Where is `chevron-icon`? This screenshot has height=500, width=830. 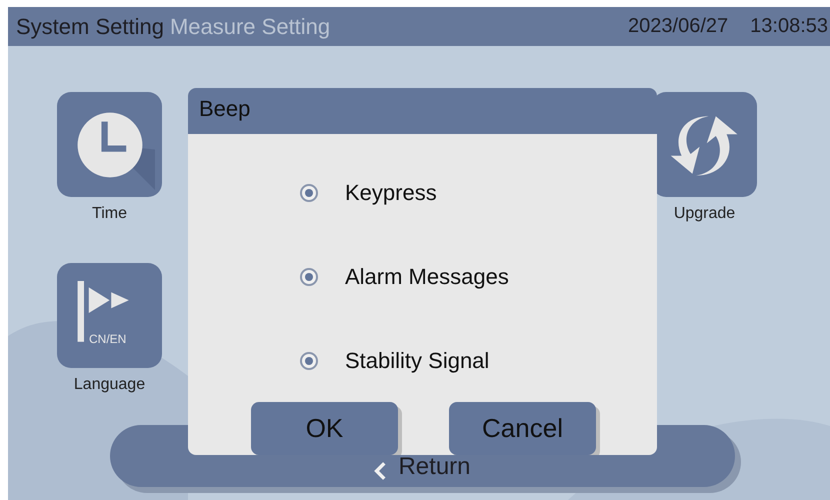
chevron-icon is located at coordinates (380, 471).